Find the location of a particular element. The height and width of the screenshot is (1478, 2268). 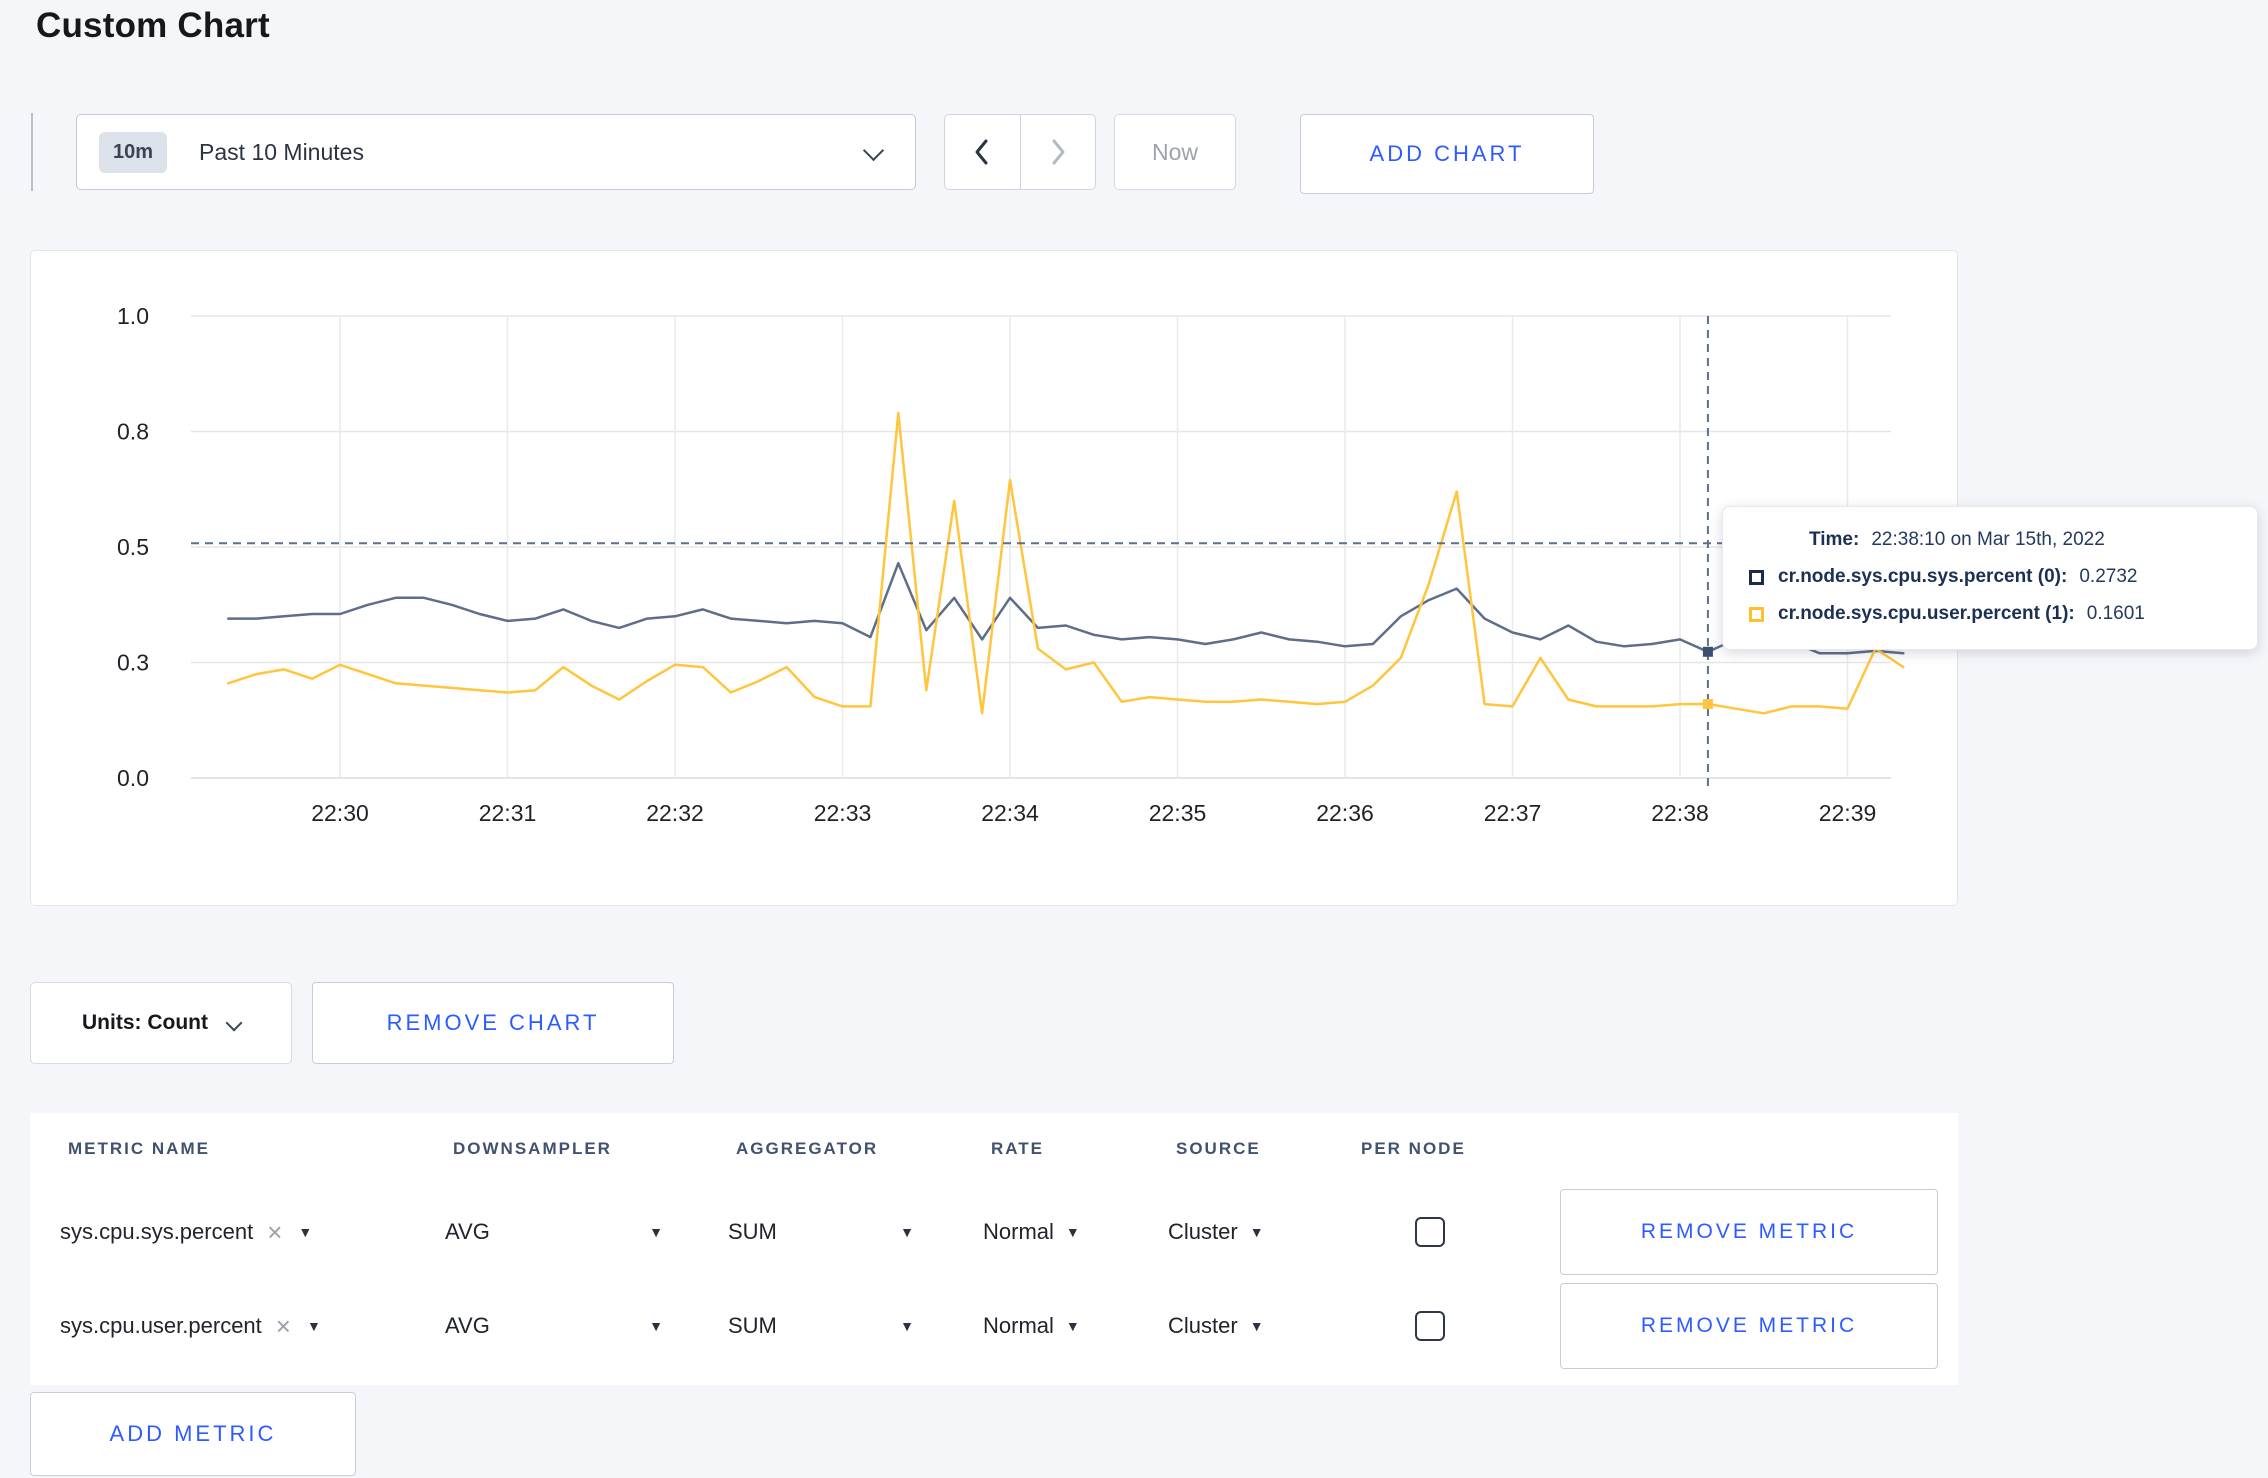

metric-name-select: sys.cpu.sys.percent × ▼ is located at coordinates (252, 1232).